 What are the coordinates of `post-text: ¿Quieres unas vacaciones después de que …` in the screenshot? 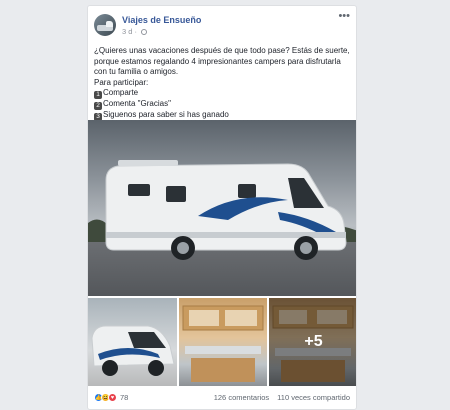 It's located at (223, 83).